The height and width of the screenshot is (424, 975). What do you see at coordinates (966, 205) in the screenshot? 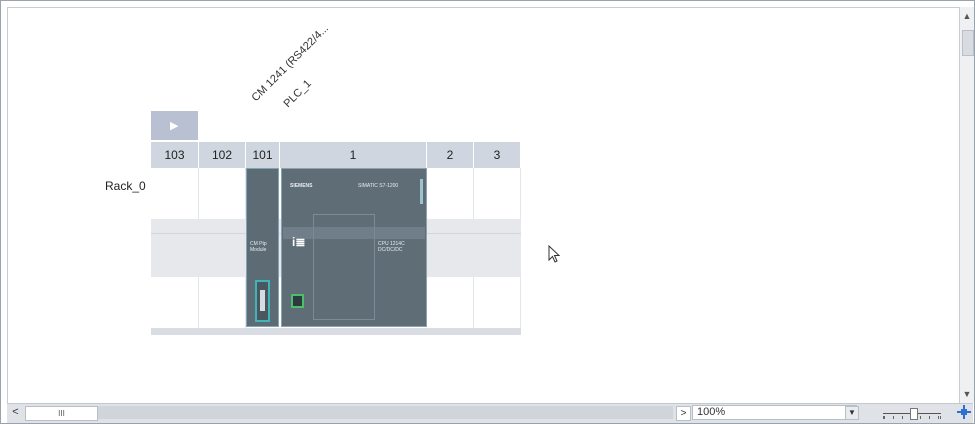
I see `vertical-scrollbar: ▲ ▼` at bounding box center [966, 205].